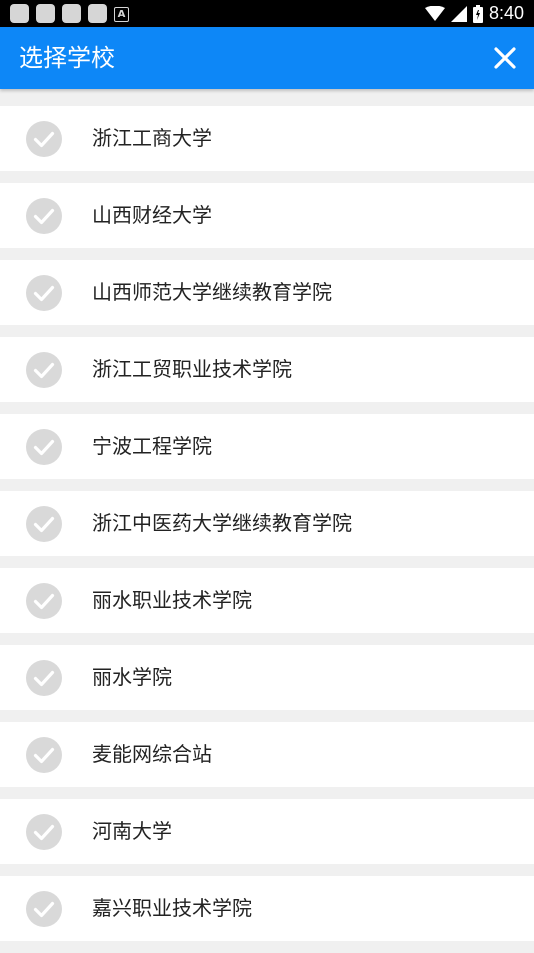 The width and height of the screenshot is (534, 953). Describe the element at coordinates (458, 13) in the screenshot. I see `cell-signal-icon` at that location.